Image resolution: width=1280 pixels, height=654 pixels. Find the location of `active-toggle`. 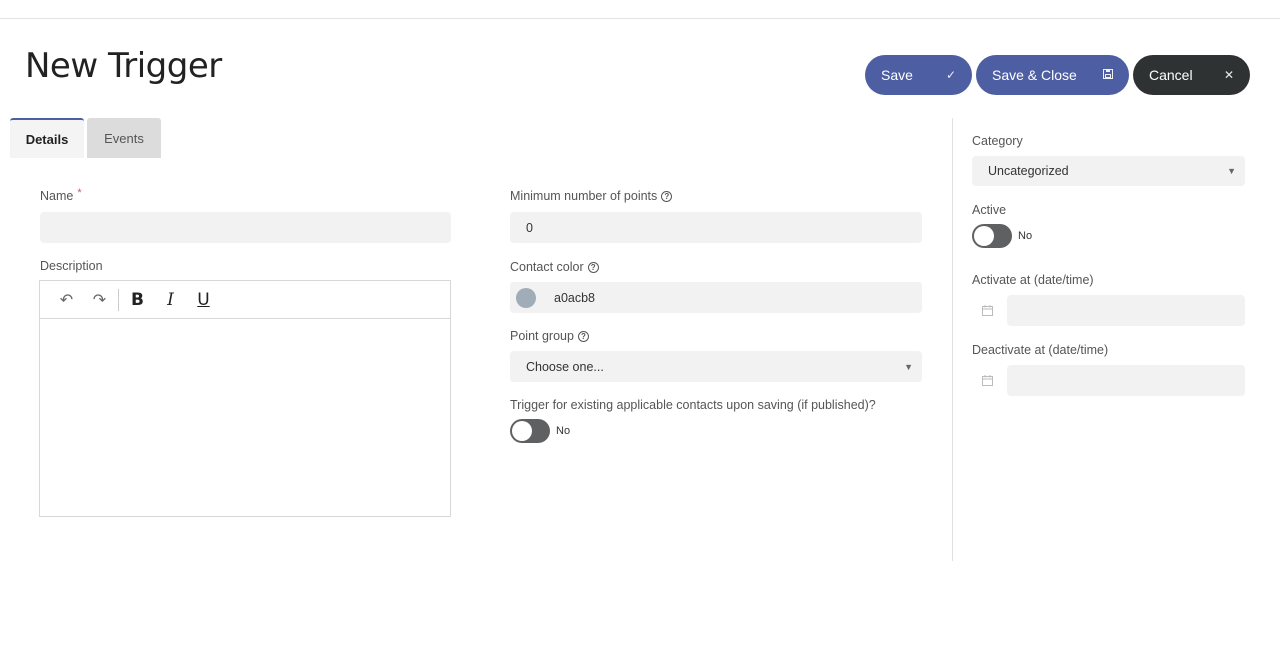

active-toggle is located at coordinates (992, 236).